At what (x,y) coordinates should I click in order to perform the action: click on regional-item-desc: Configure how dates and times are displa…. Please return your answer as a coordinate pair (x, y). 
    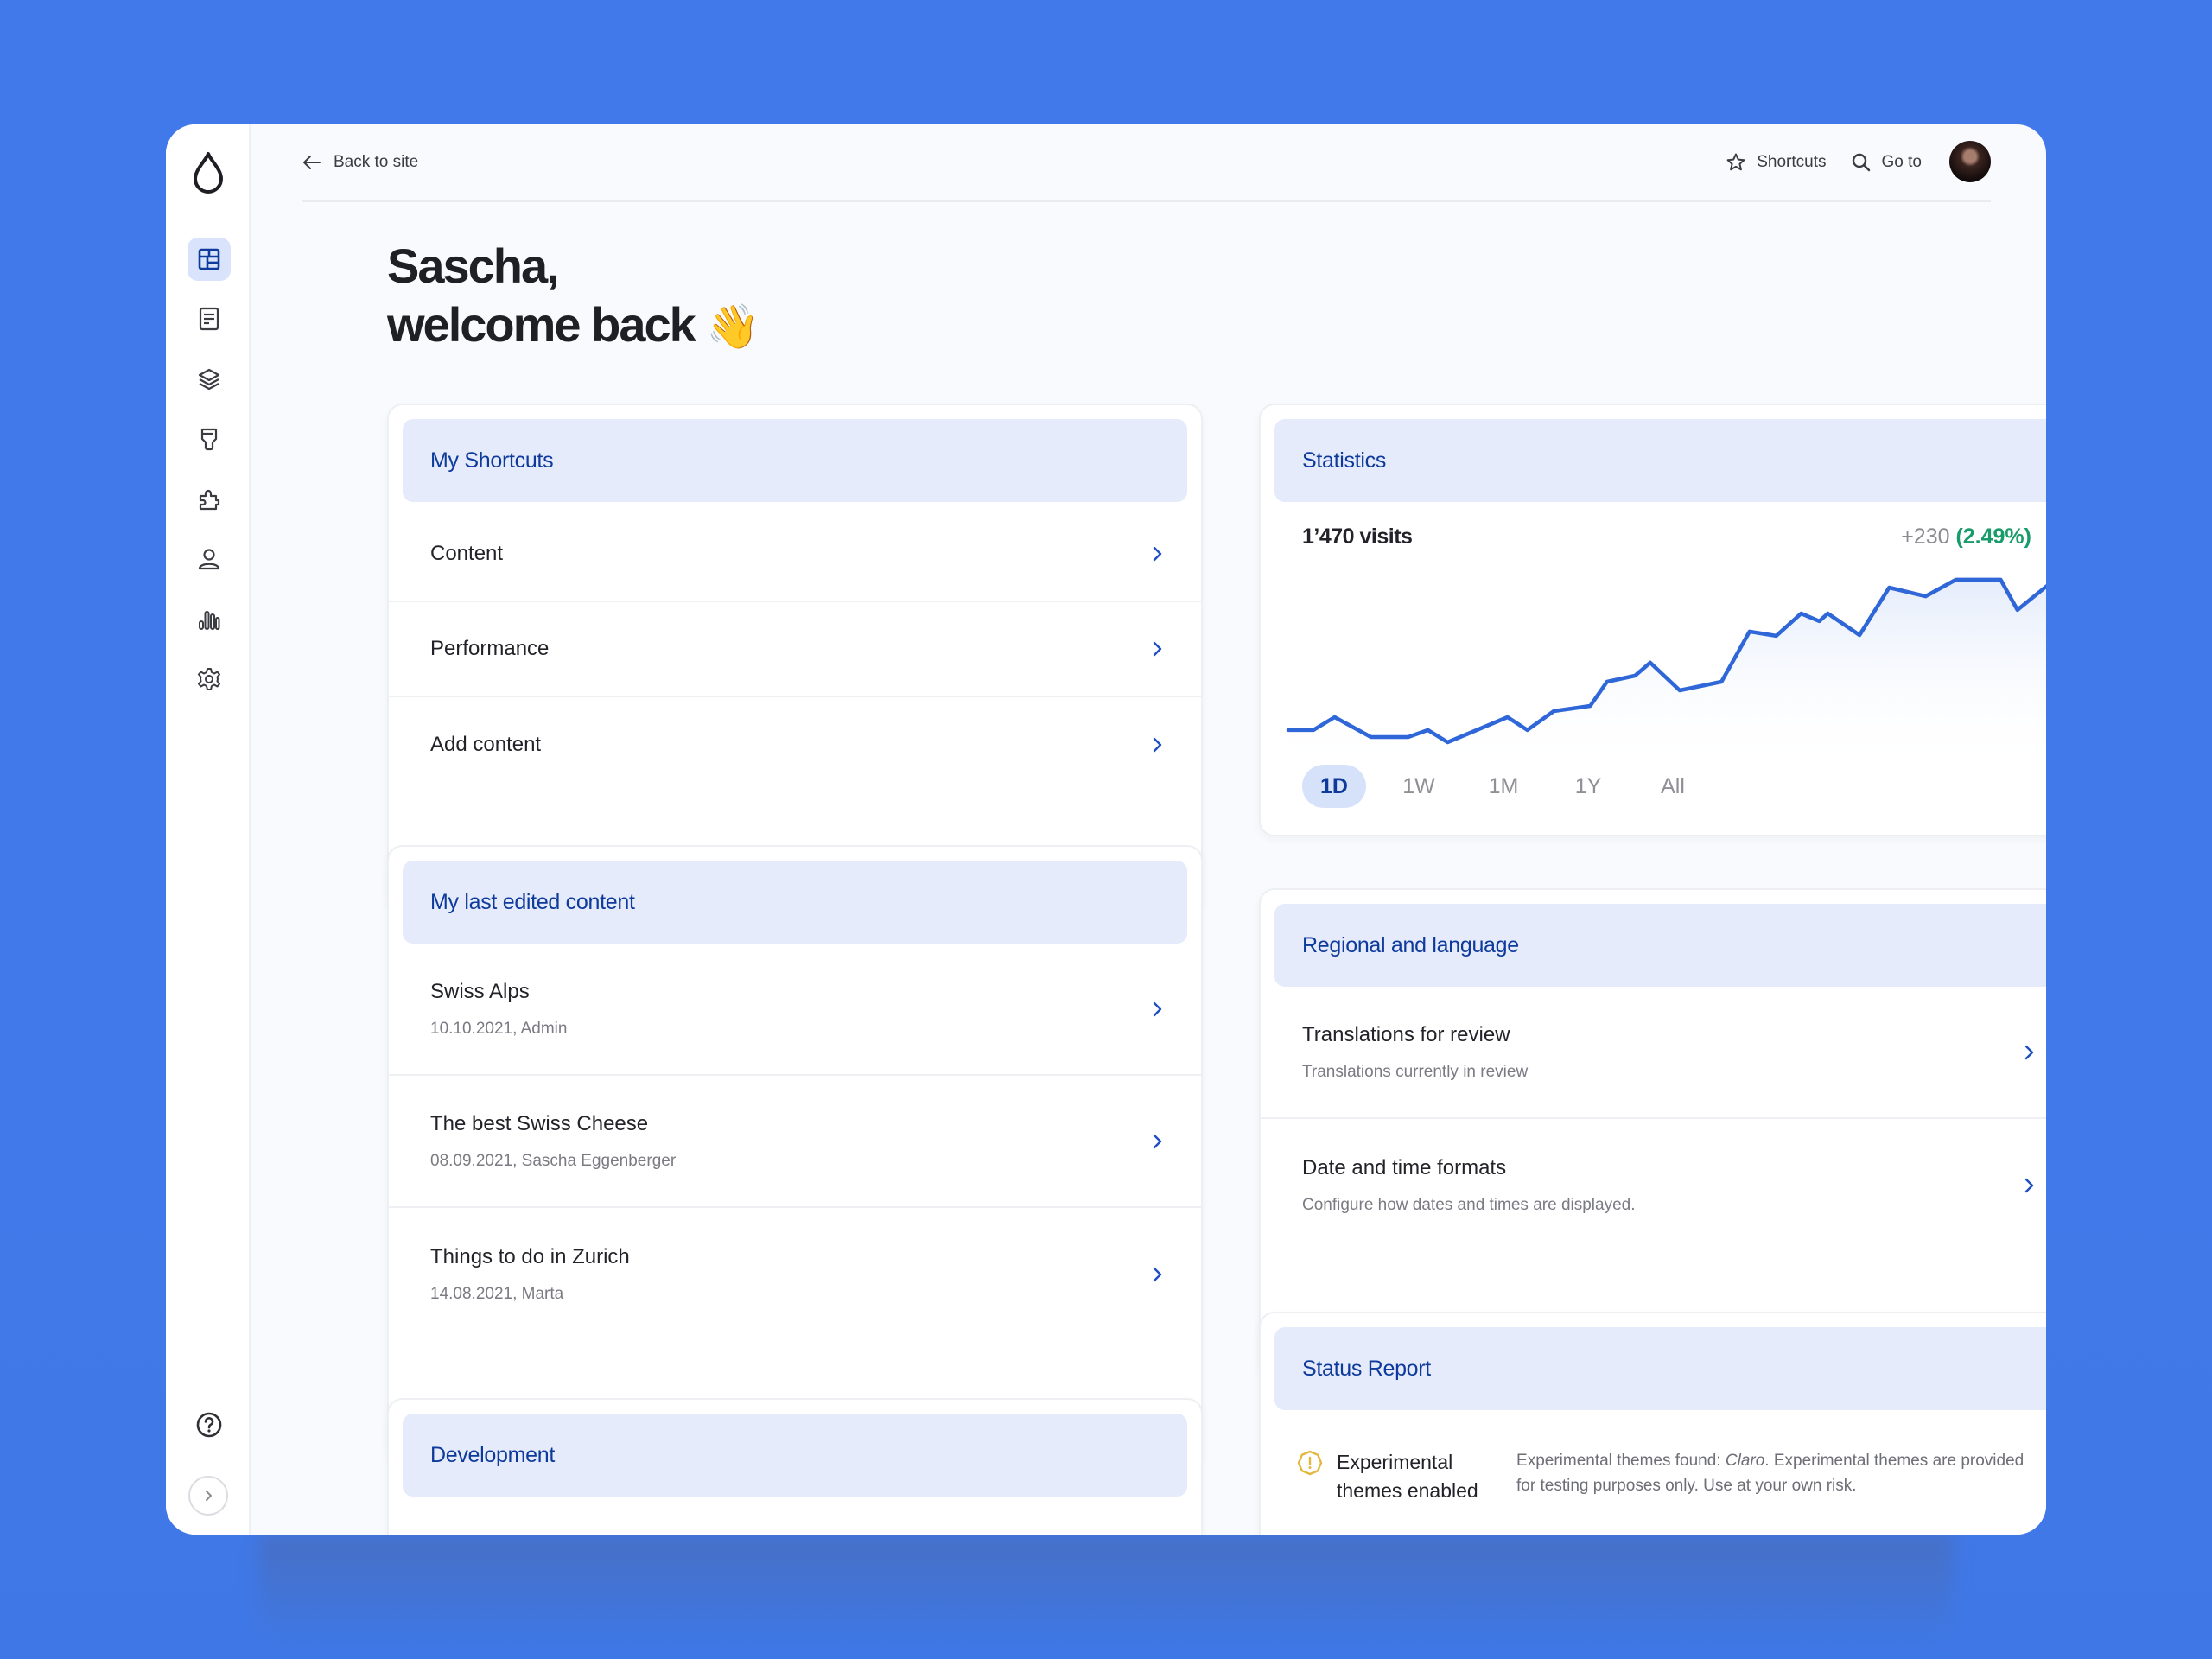
    Looking at the image, I should click on (1469, 1204).